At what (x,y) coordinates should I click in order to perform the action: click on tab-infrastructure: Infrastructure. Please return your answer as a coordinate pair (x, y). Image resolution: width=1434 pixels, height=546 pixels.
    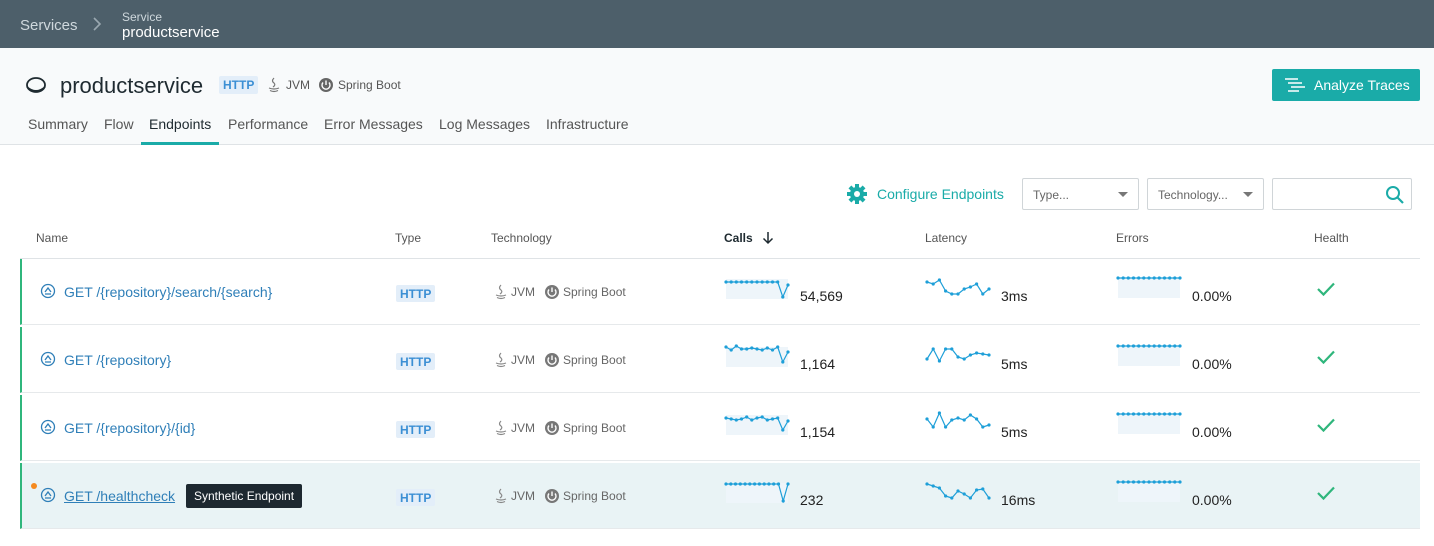
    Looking at the image, I should click on (587, 130).